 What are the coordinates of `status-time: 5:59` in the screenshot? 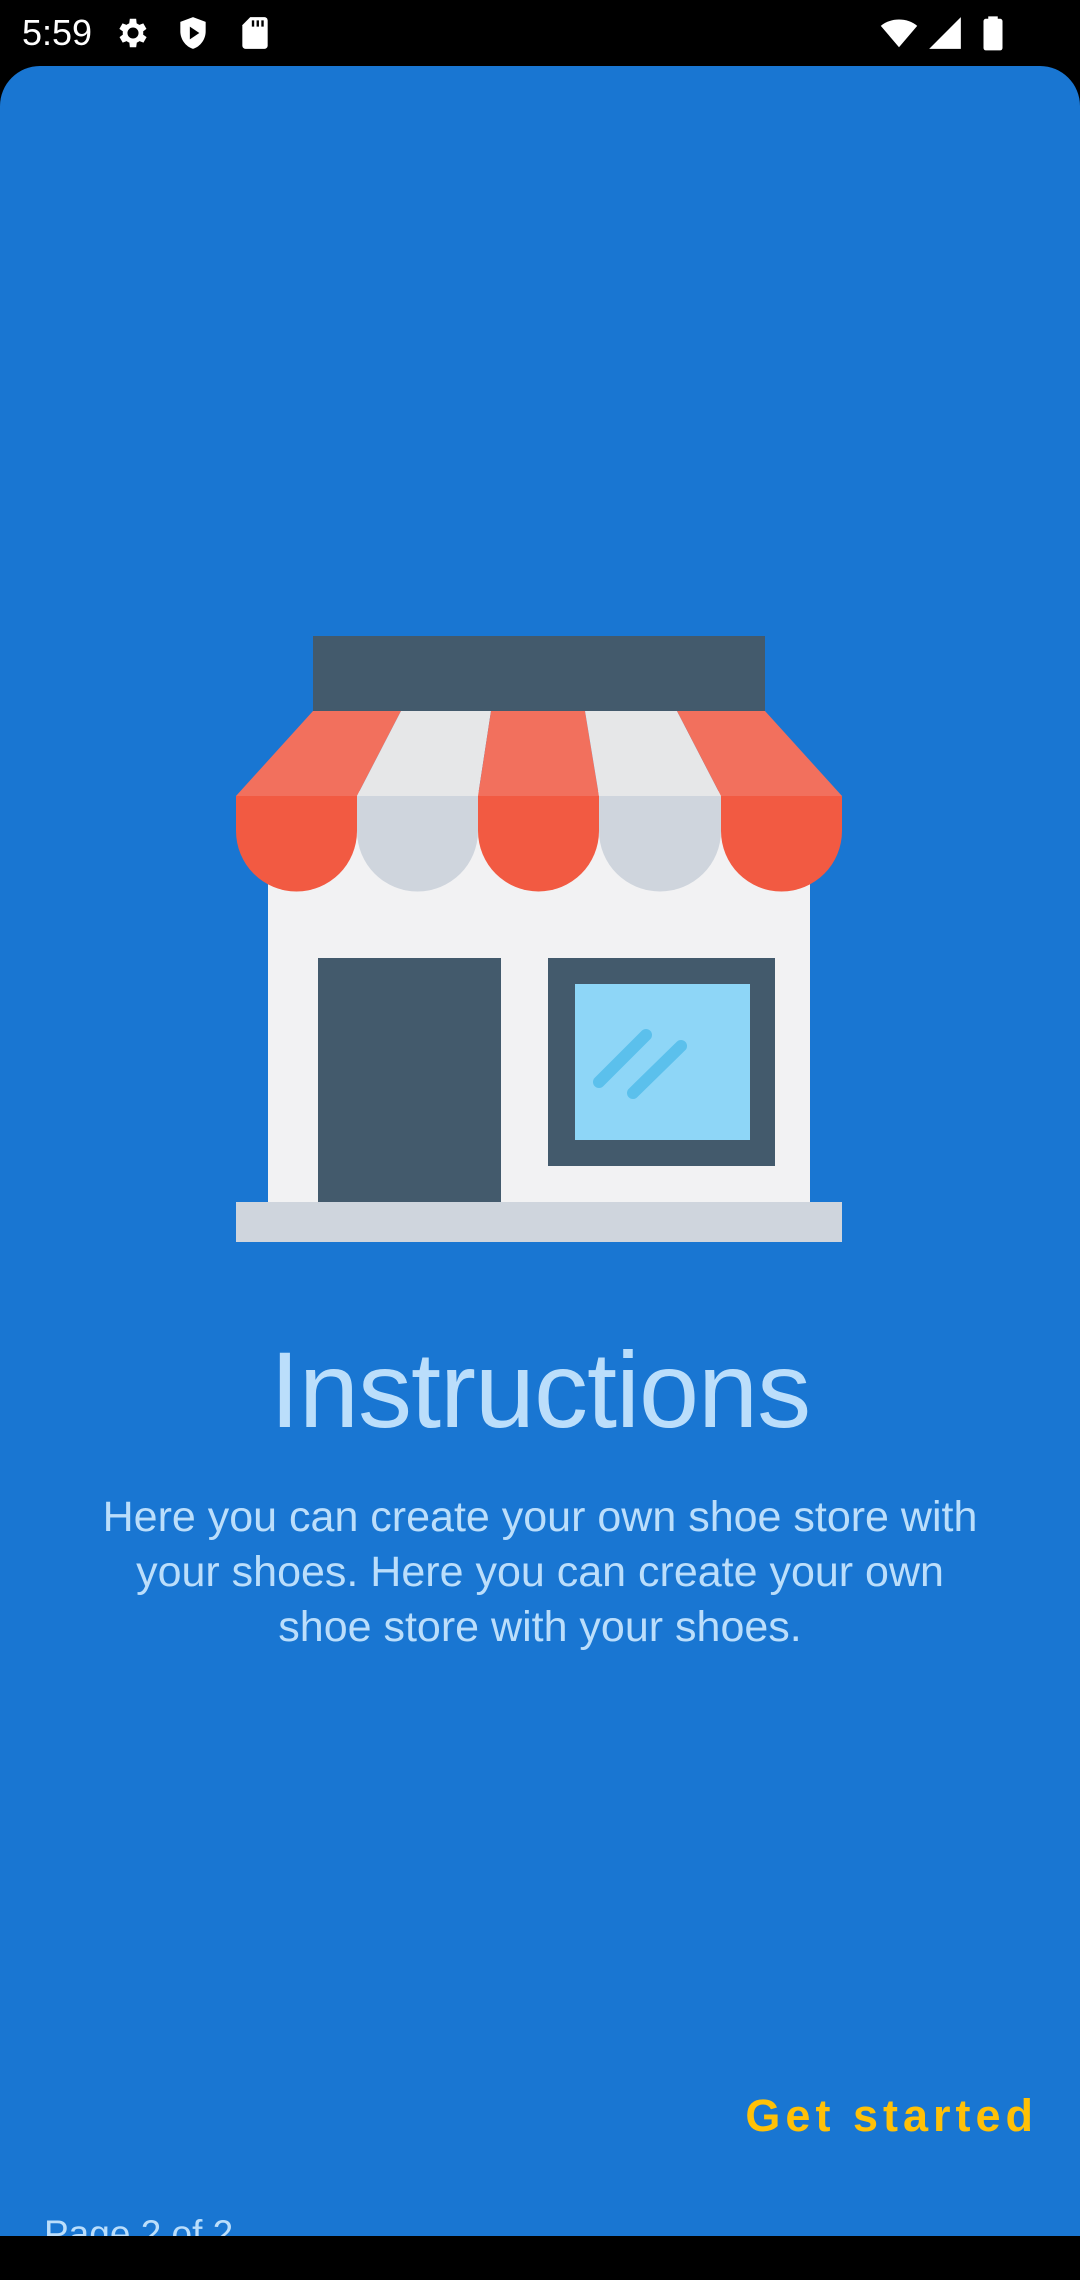 It's located at (57, 32).